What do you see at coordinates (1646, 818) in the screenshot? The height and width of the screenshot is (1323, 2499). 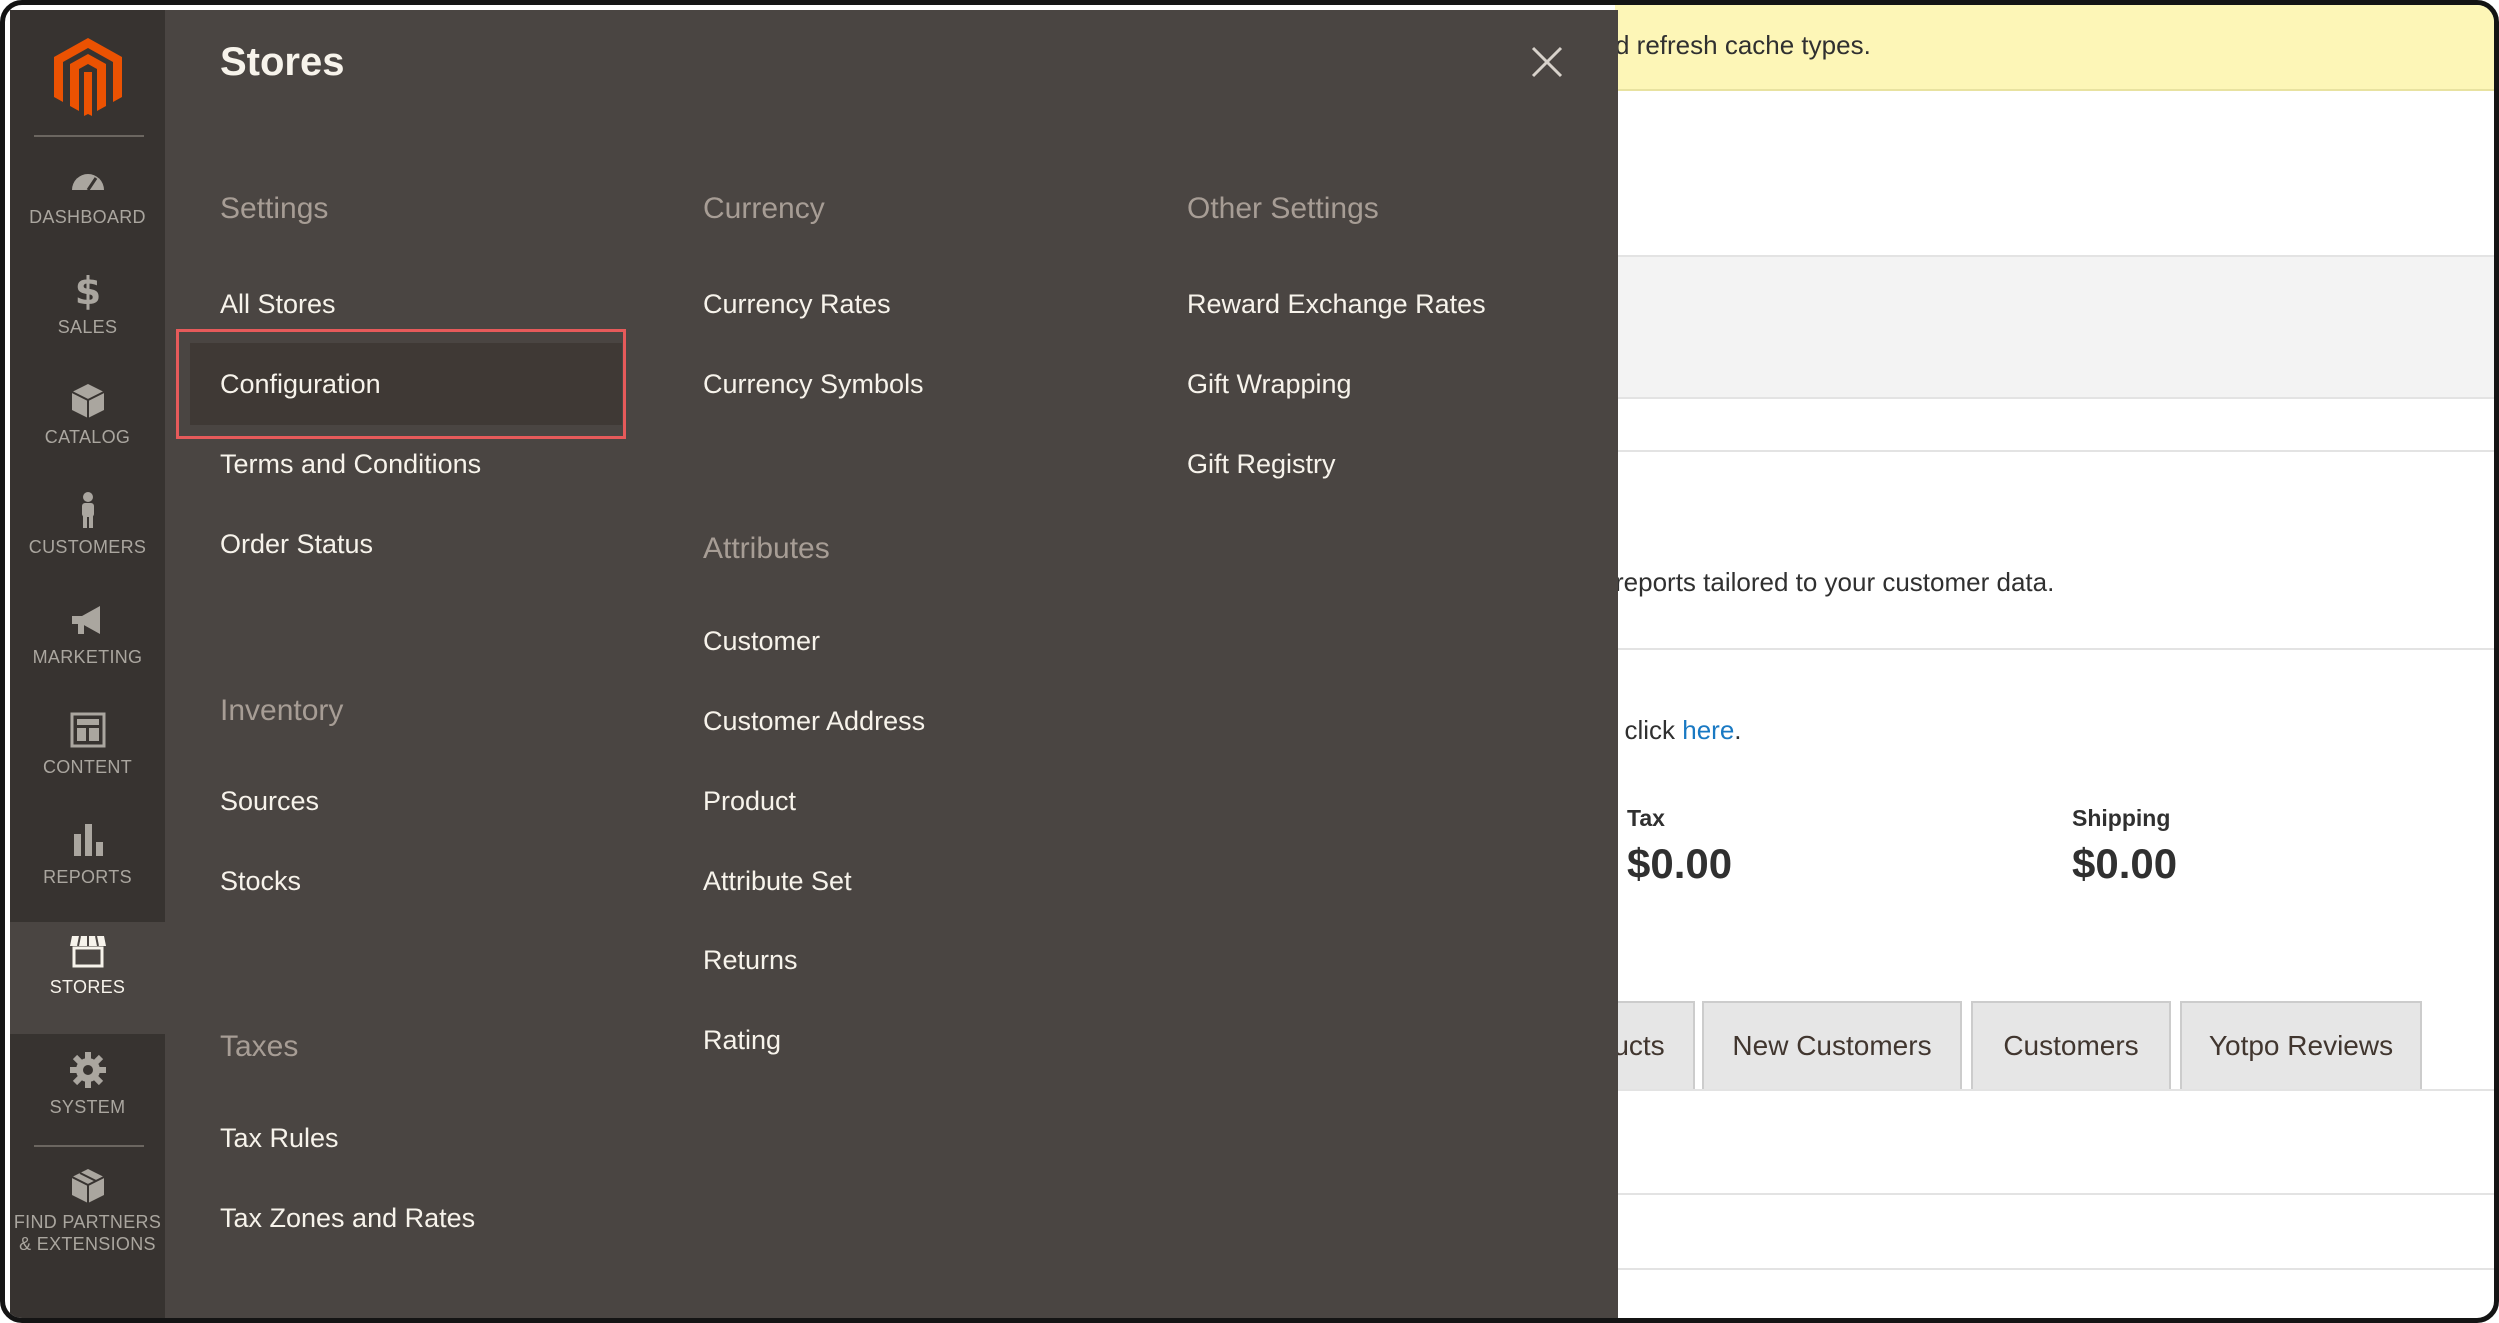 I see `tax-label: Tax` at bounding box center [1646, 818].